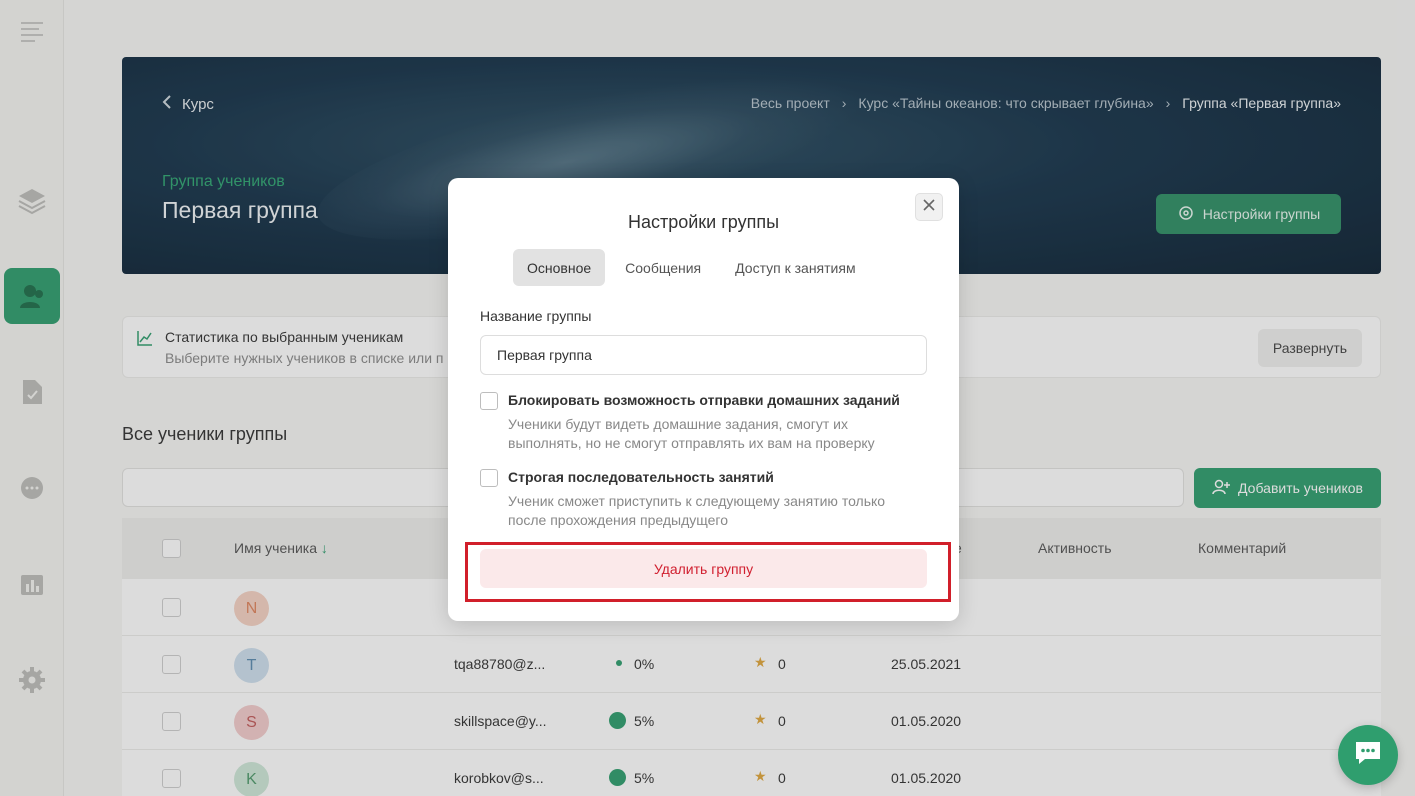 This screenshot has width=1415, height=796. Describe the element at coordinates (489, 401) in the screenshot. I see `block-homework-checkbox` at that location.